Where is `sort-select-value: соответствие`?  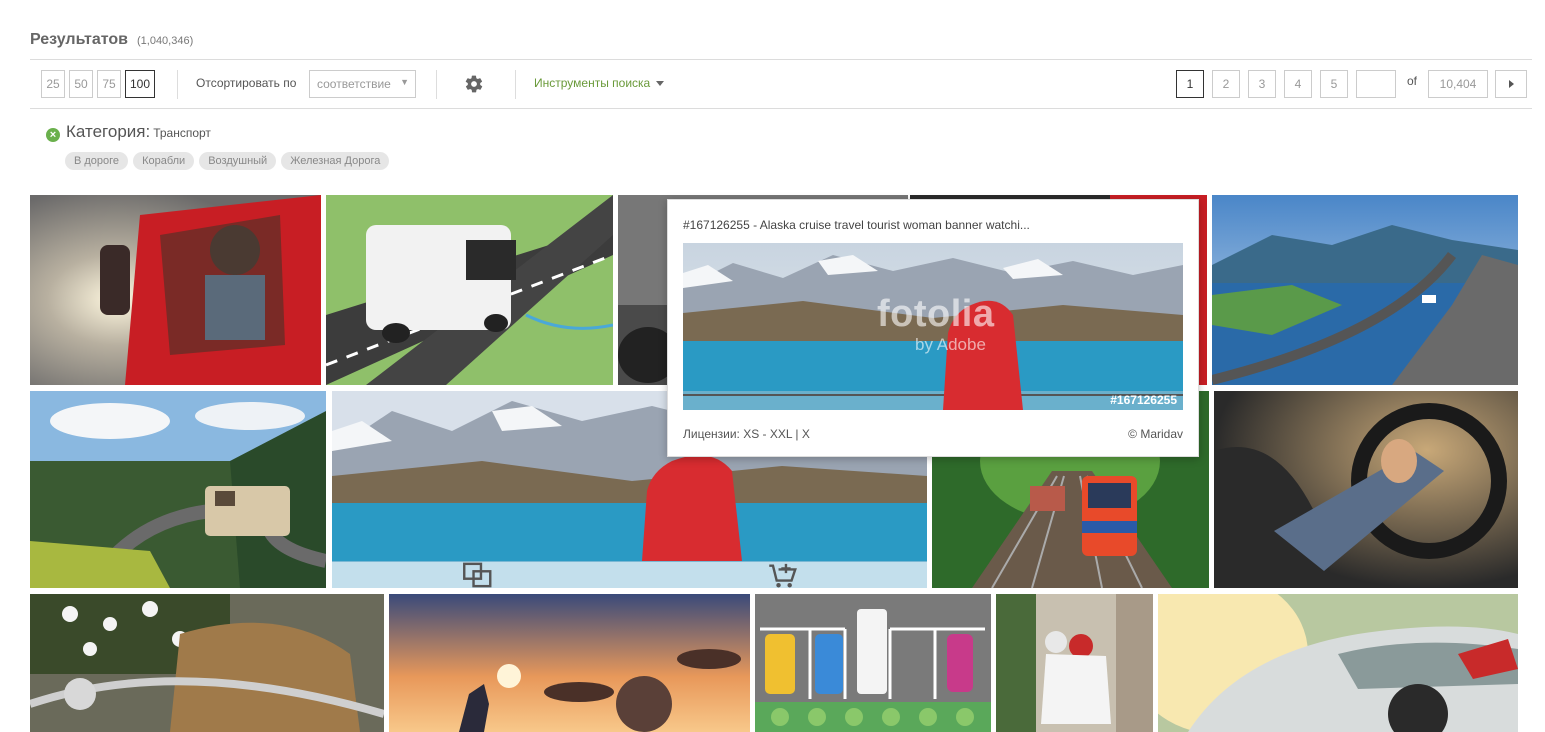 sort-select-value: соответствие is located at coordinates (354, 84).